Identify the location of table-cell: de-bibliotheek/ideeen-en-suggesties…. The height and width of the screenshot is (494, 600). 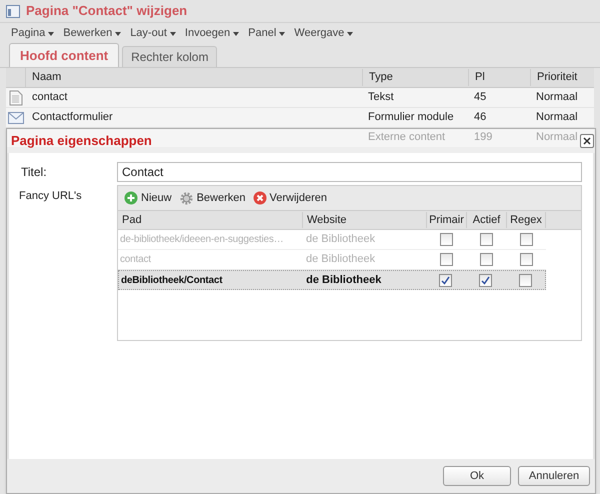
(202, 240).